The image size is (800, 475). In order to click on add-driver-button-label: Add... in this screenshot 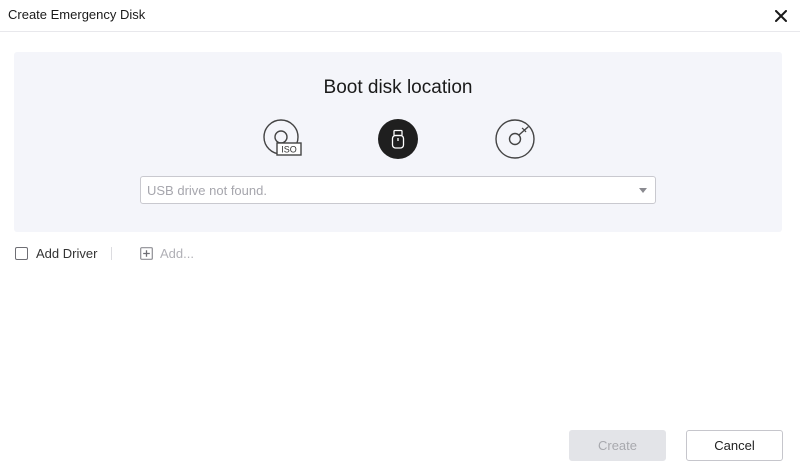, I will do `click(177, 253)`.